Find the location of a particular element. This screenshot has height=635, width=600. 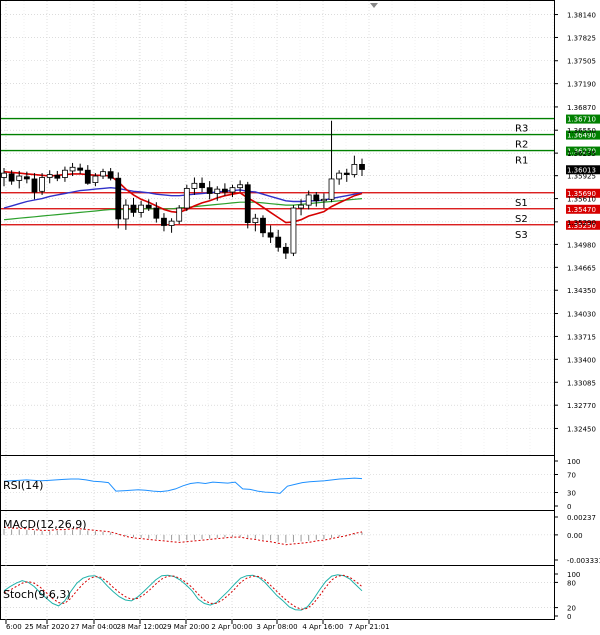

rsi-line is located at coordinates (183, 485).